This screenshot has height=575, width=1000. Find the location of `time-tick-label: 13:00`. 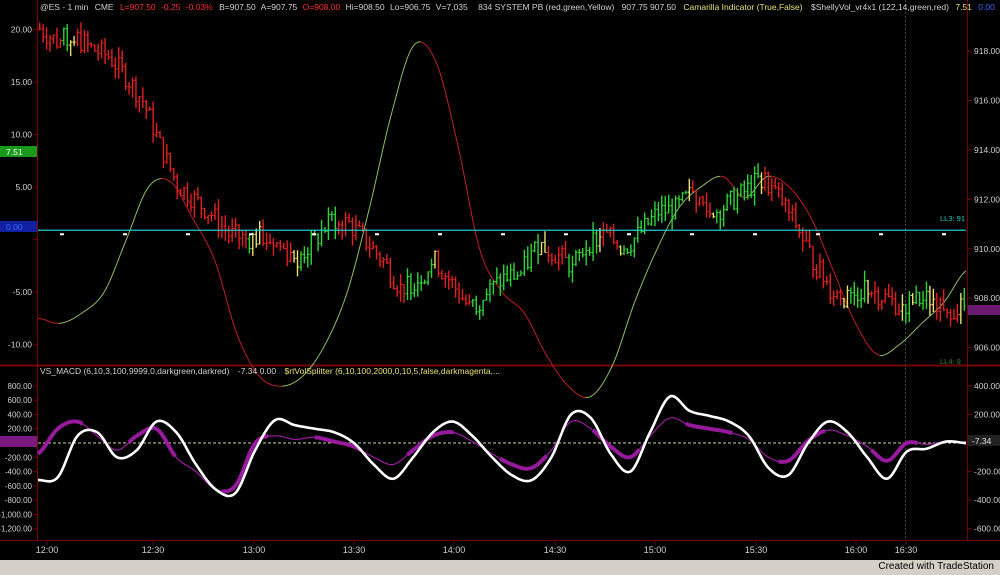

time-tick-label: 13:00 is located at coordinates (254, 550).